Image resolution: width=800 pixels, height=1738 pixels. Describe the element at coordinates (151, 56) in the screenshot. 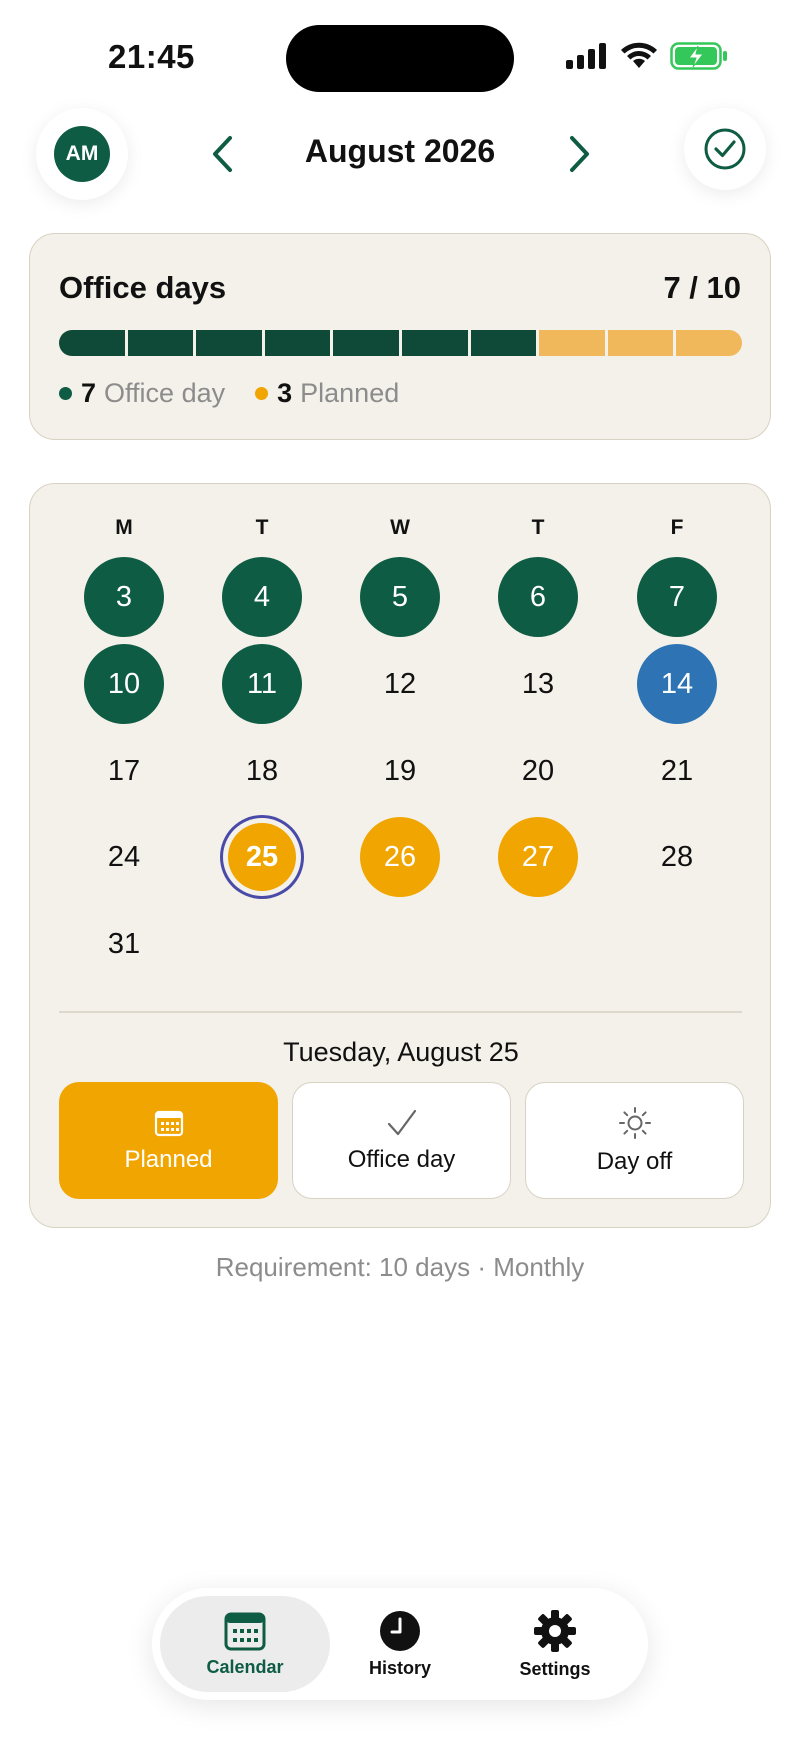

I see `status-time: 21:45` at that location.